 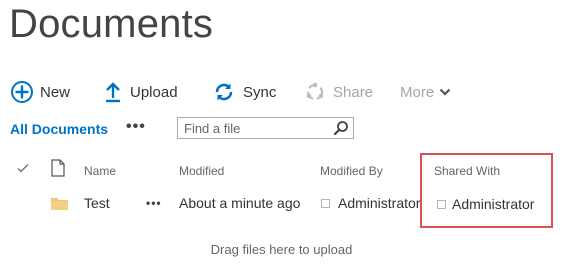 What do you see at coordinates (445, 92) in the screenshot?
I see `chevron-down-icon` at bounding box center [445, 92].